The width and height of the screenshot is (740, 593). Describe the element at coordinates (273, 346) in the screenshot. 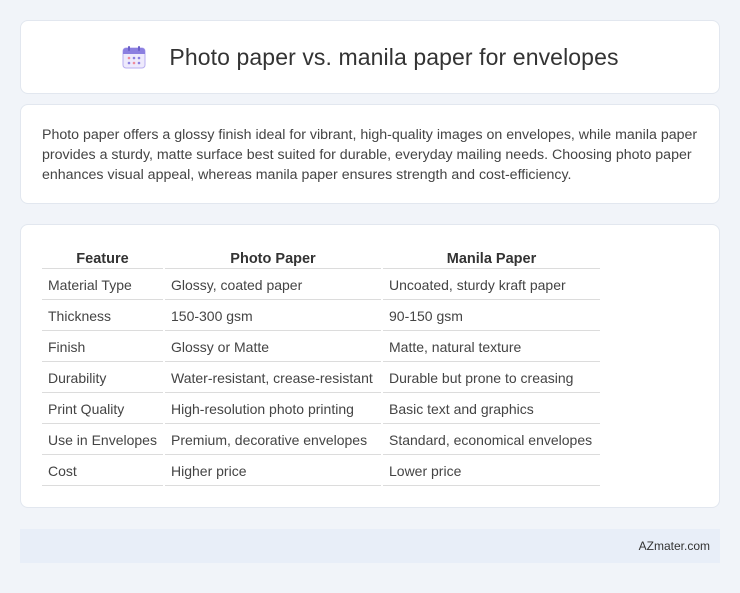

I see `table-cell: Glossy or Matte` at that location.